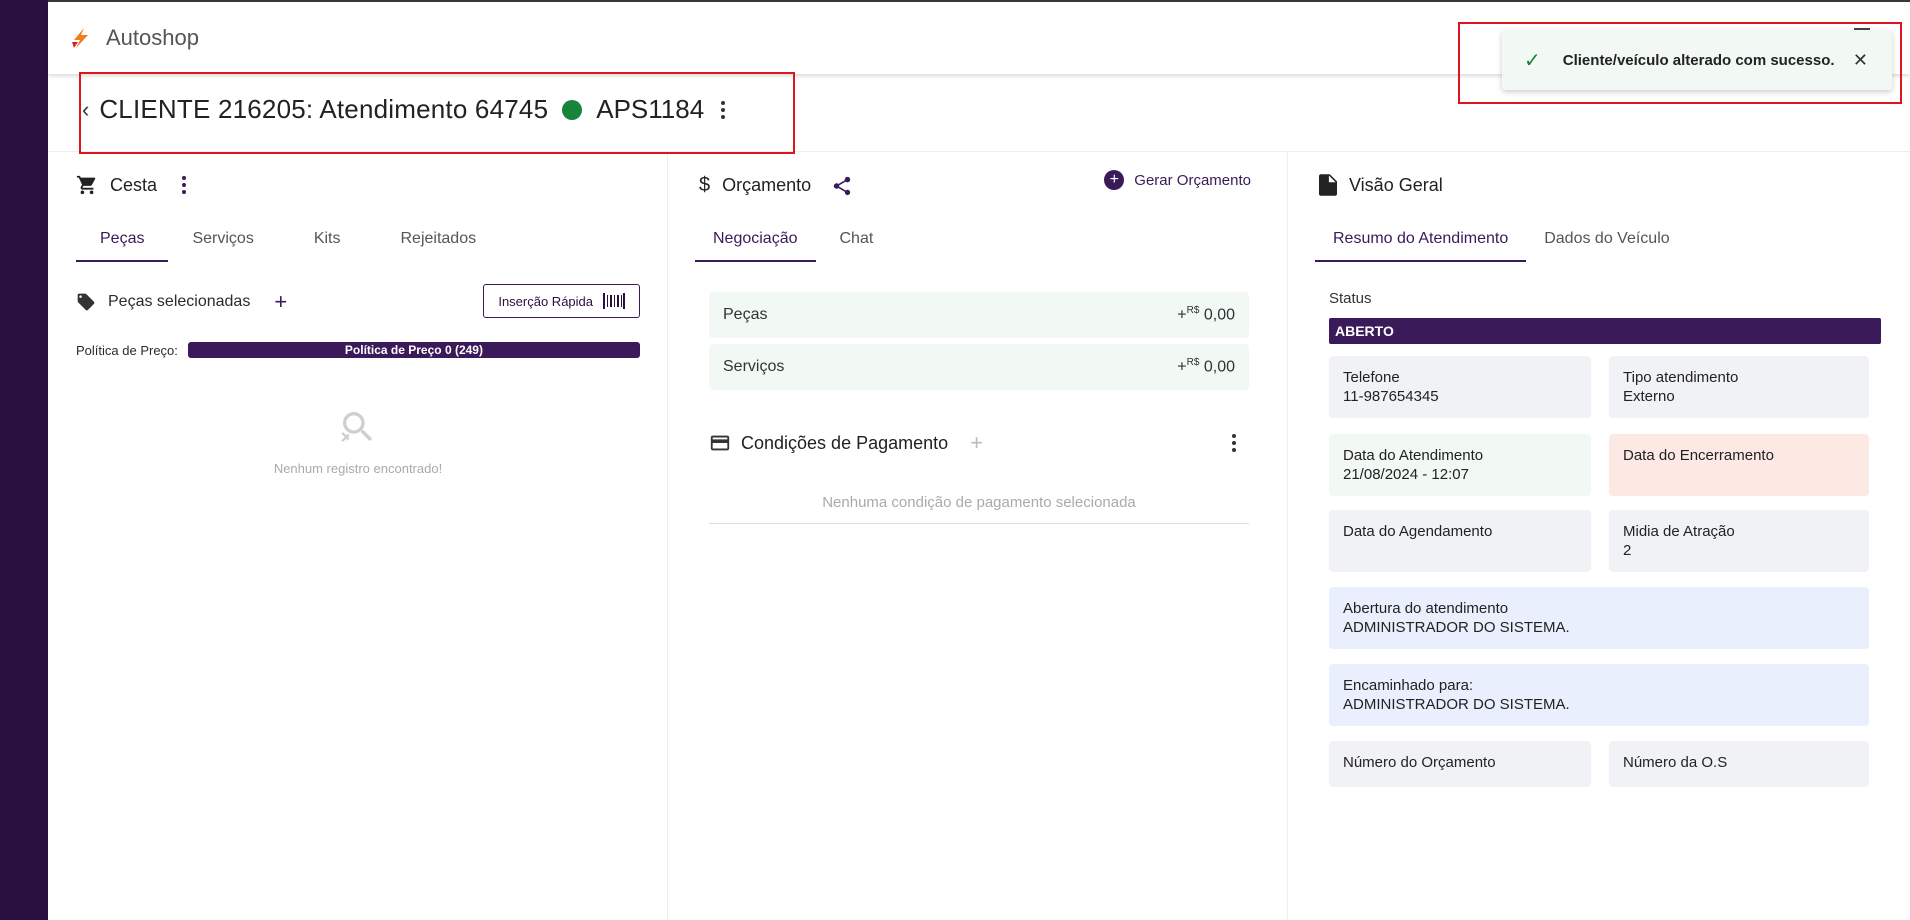  What do you see at coordinates (705, 185) in the screenshot?
I see `dollar-icon: $` at bounding box center [705, 185].